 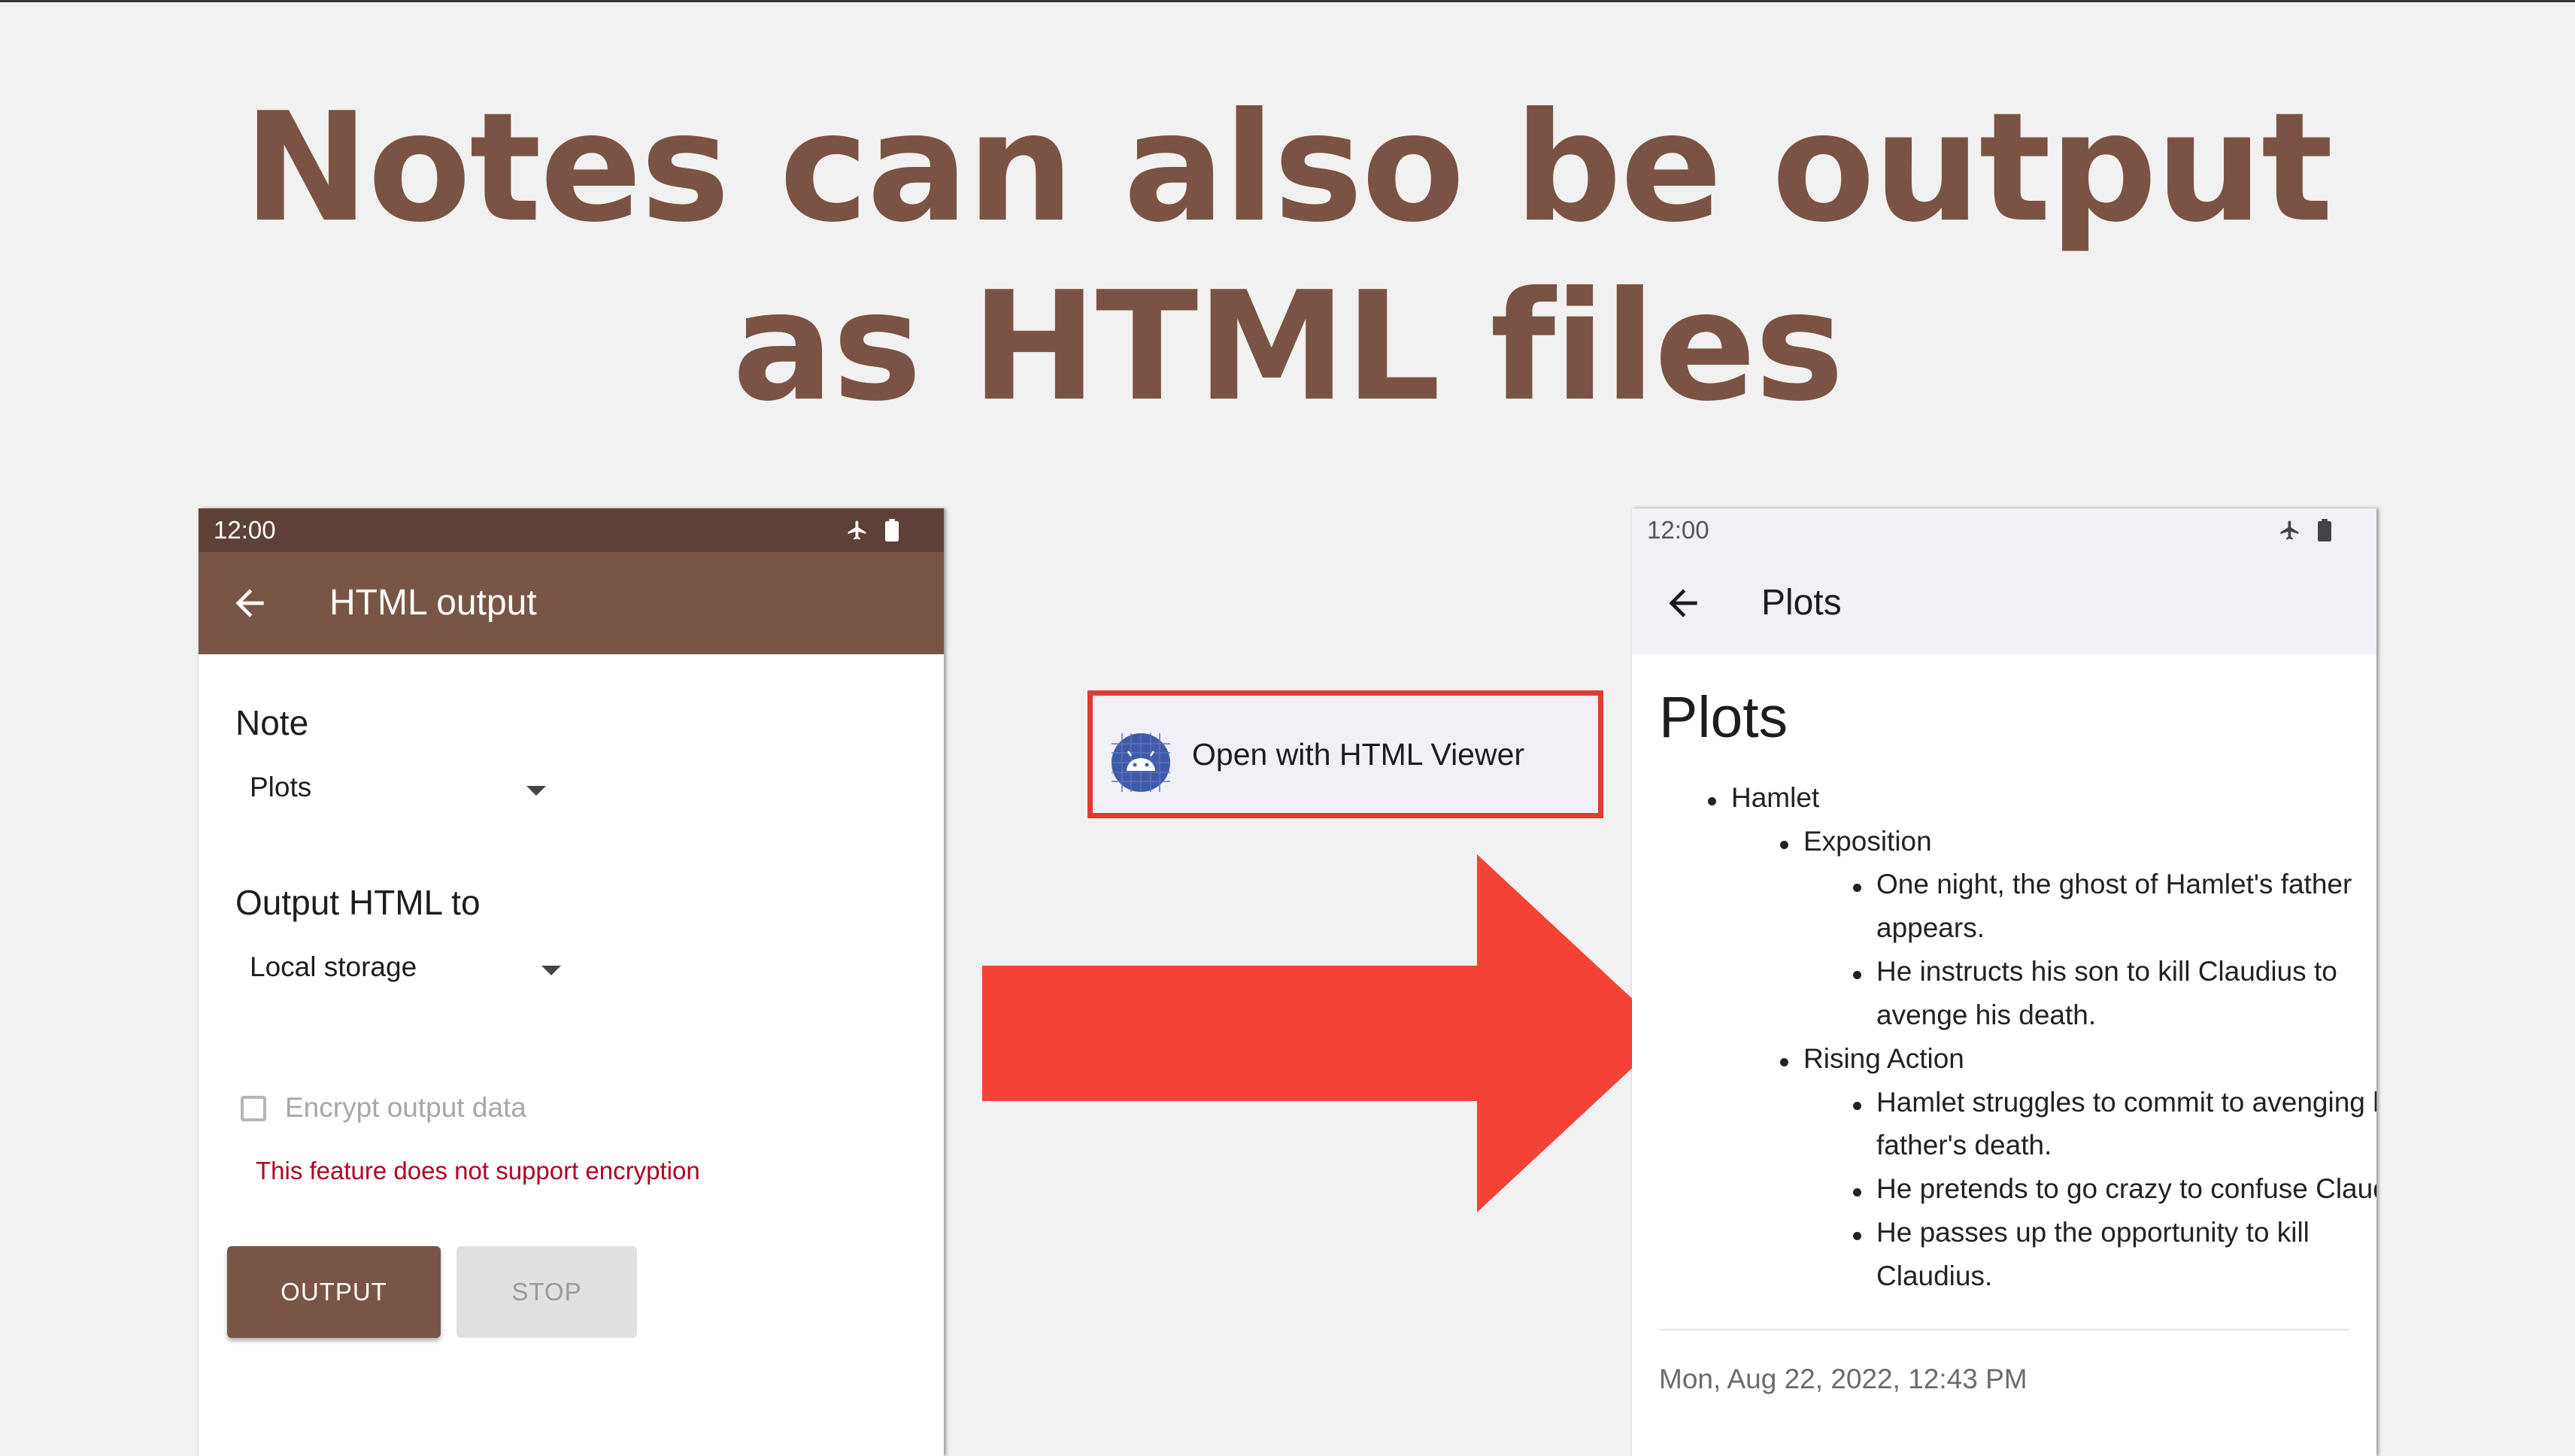 What do you see at coordinates (1964, 1145) in the screenshot?
I see `list-item-continuation: father's death.` at bounding box center [1964, 1145].